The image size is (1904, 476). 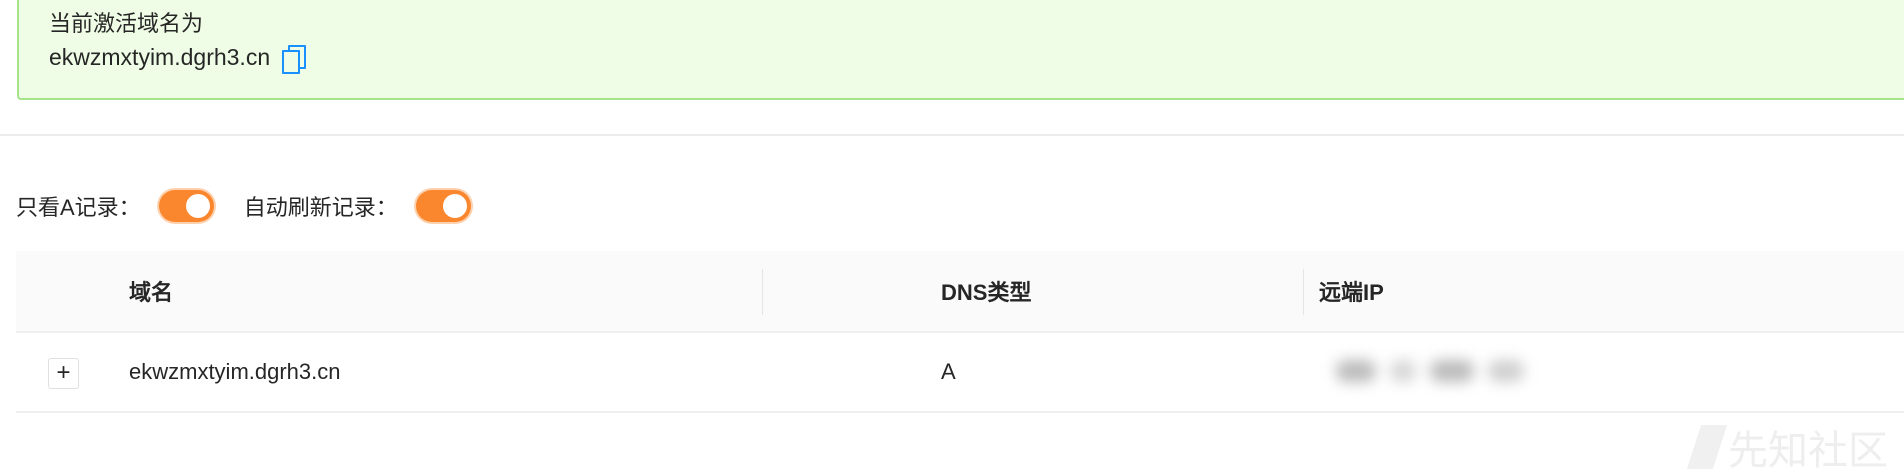 What do you see at coordinates (1808, 451) in the screenshot?
I see `watermark-text: 先知社区` at bounding box center [1808, 451].